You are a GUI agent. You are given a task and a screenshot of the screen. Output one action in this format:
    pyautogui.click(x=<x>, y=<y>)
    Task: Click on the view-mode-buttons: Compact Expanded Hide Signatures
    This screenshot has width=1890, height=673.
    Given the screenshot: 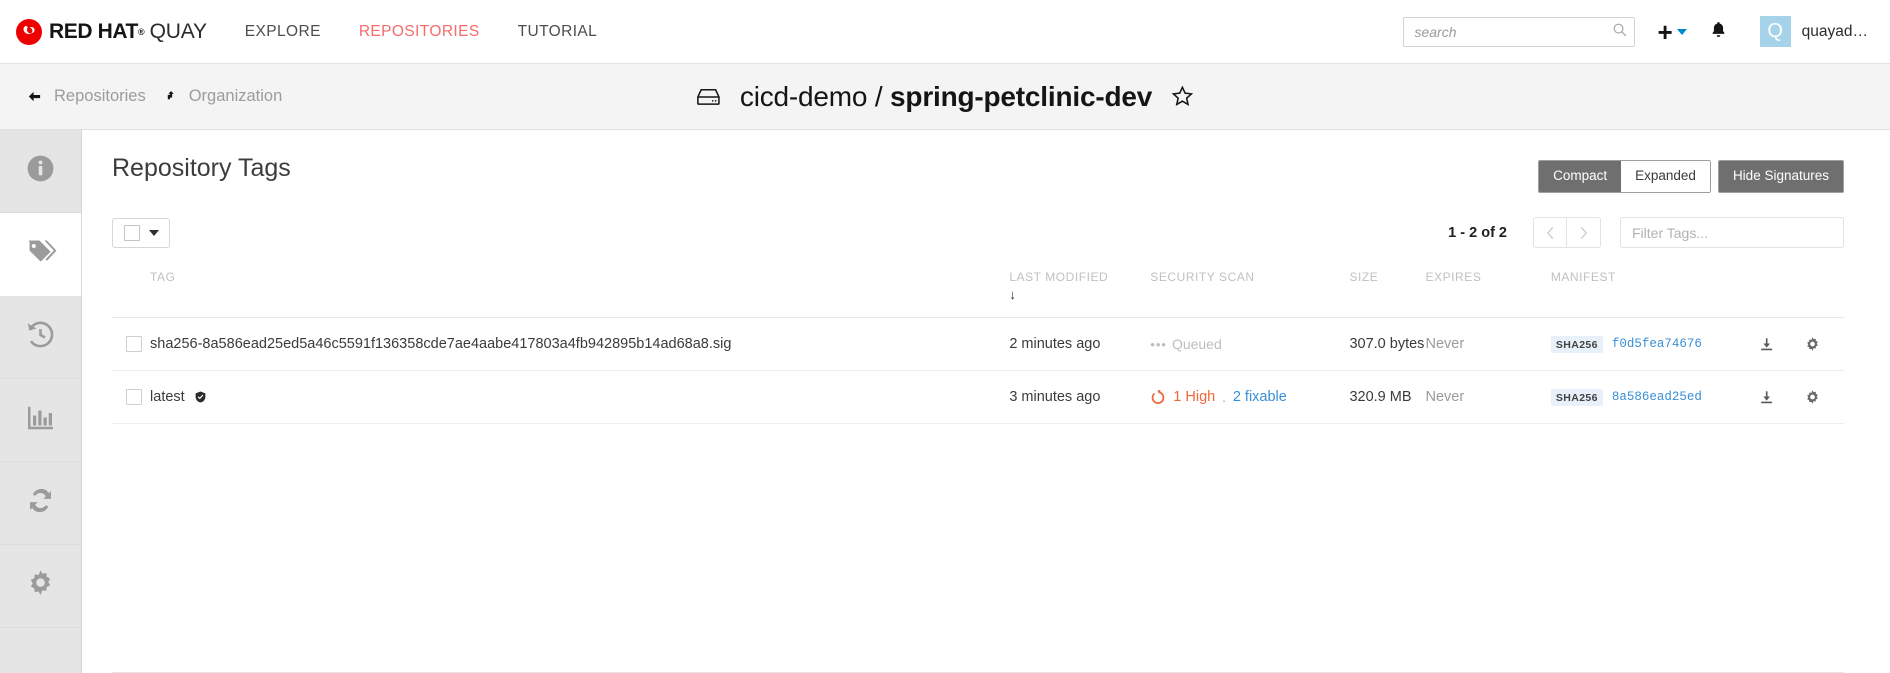 What is the action you would take?
    pyautogui.click(x=1691, y=174)
    